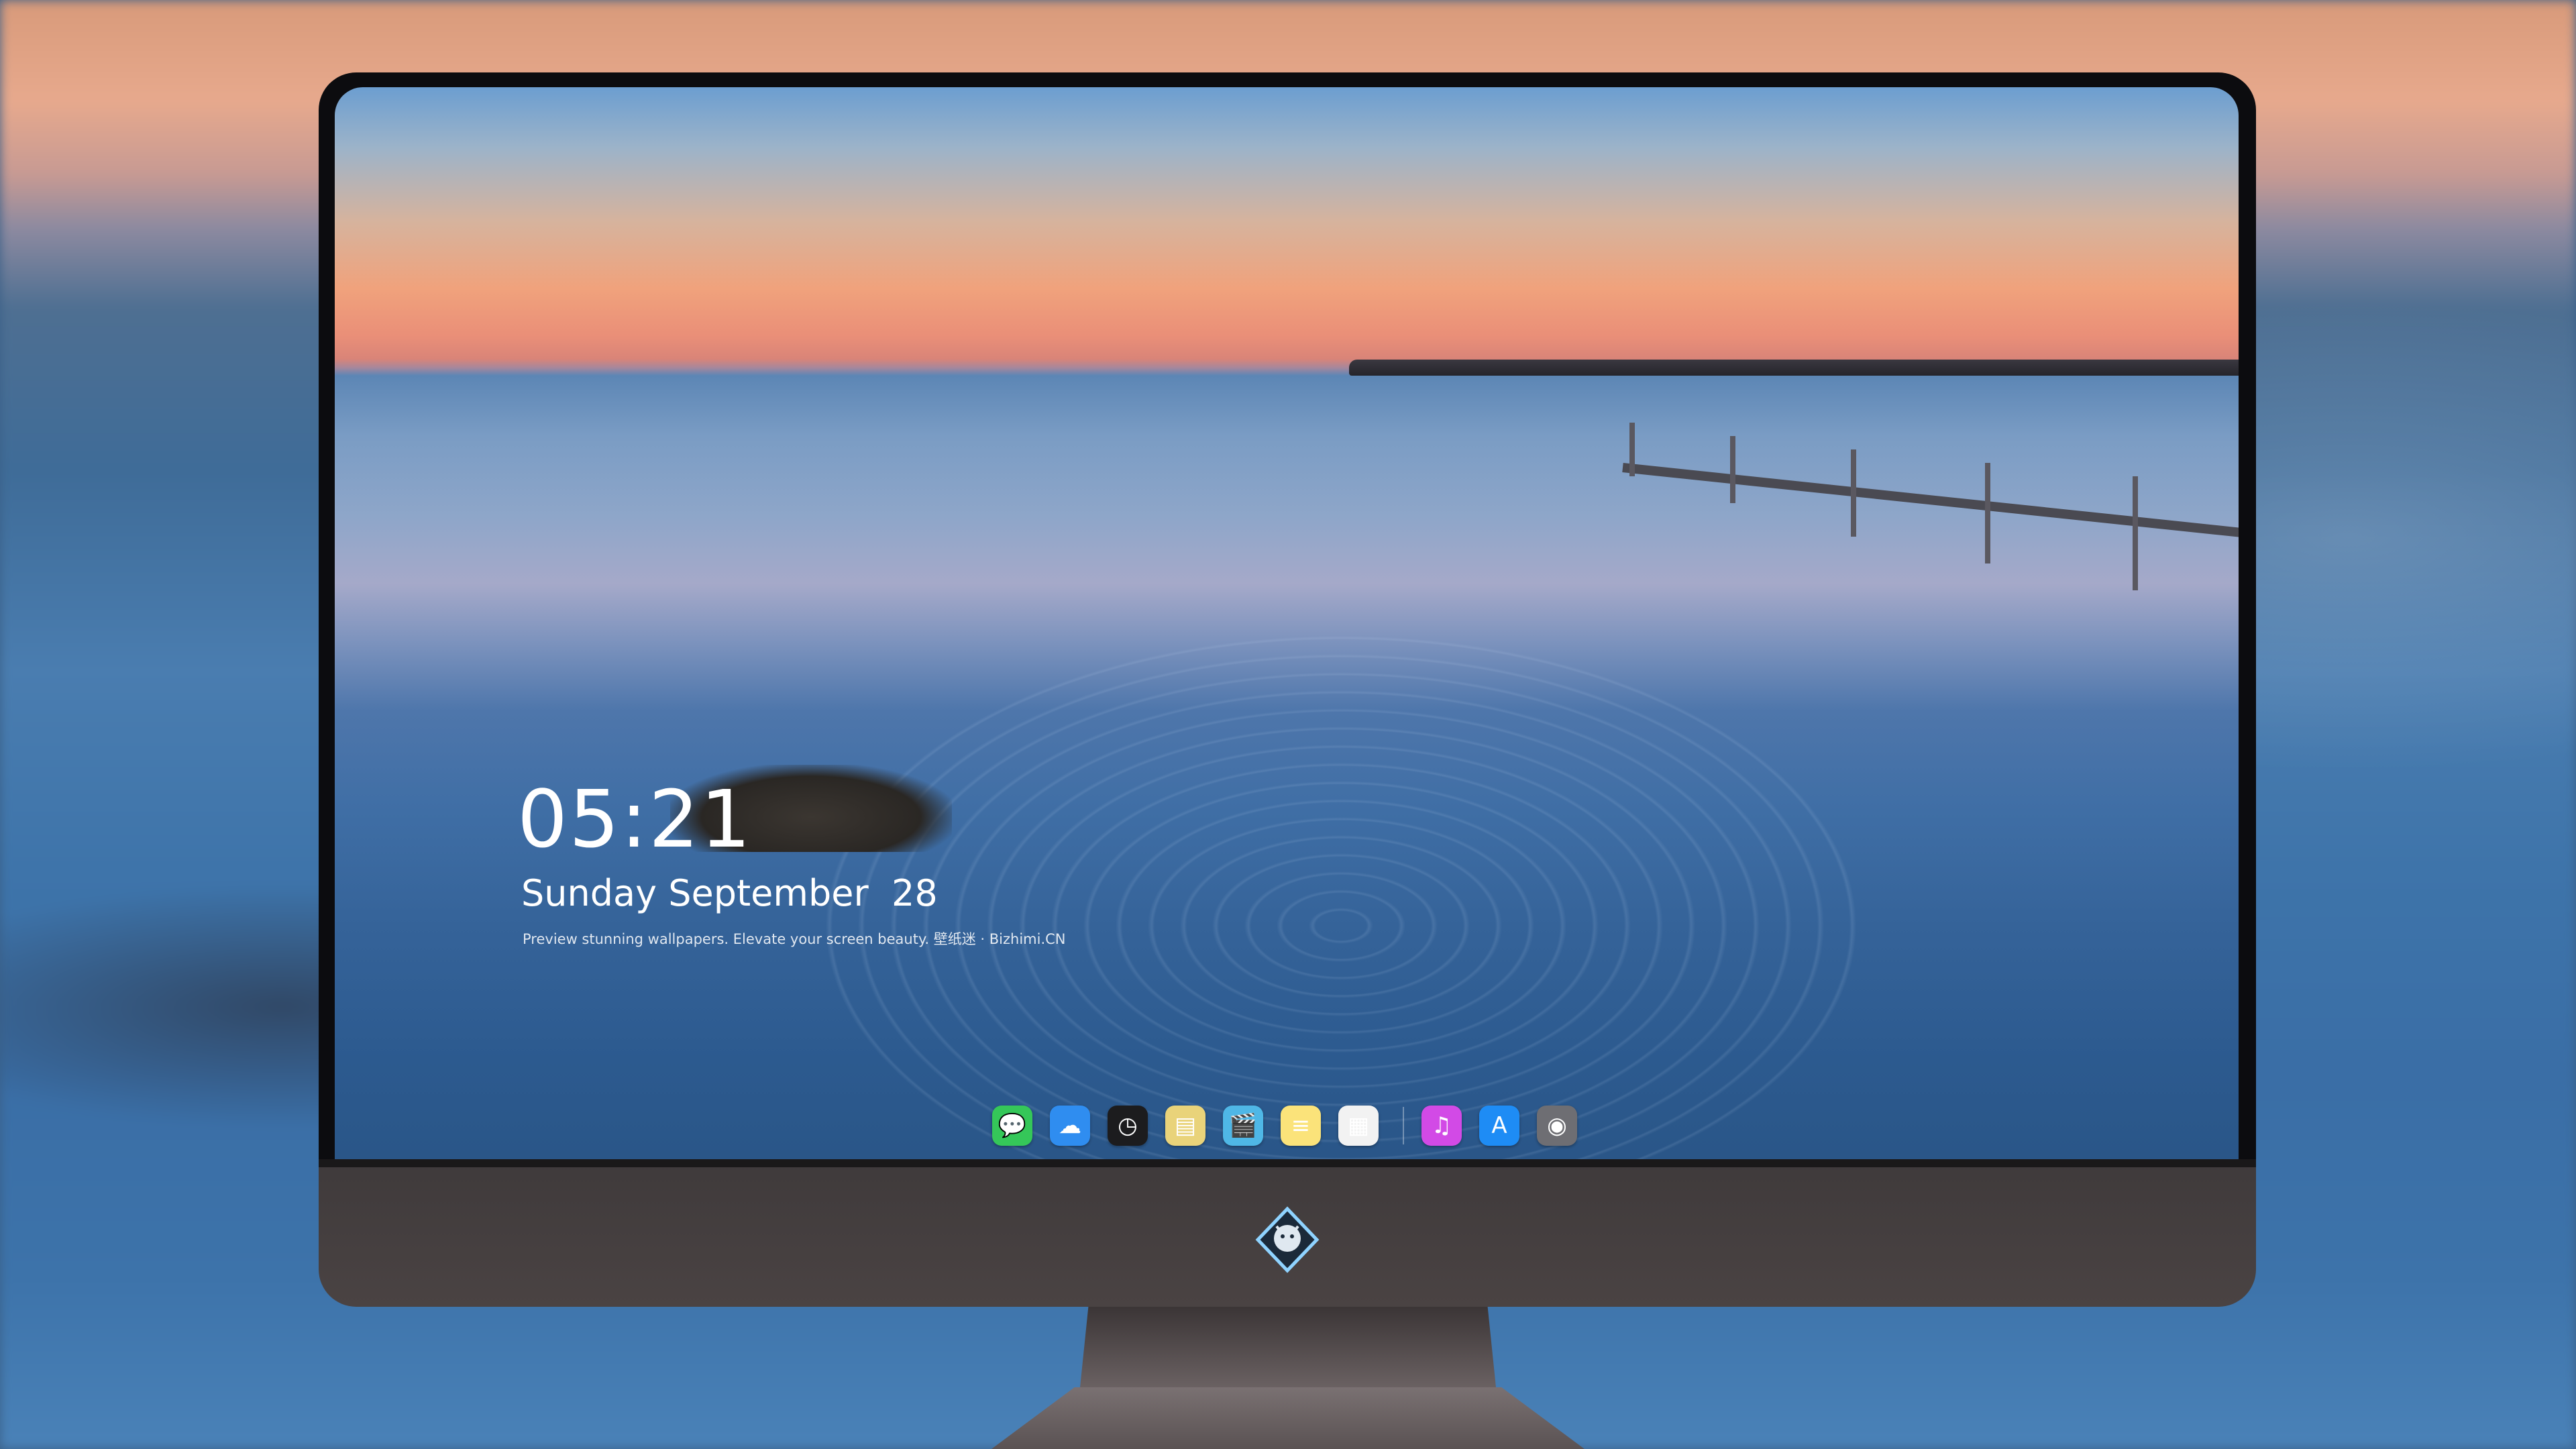 This screenshot has width=2576, height=1449. What do you see at coordinates (1012, 1126) in the screenshot?
I see `messages-icon: 💬` at bounding box center [1012, 1126].